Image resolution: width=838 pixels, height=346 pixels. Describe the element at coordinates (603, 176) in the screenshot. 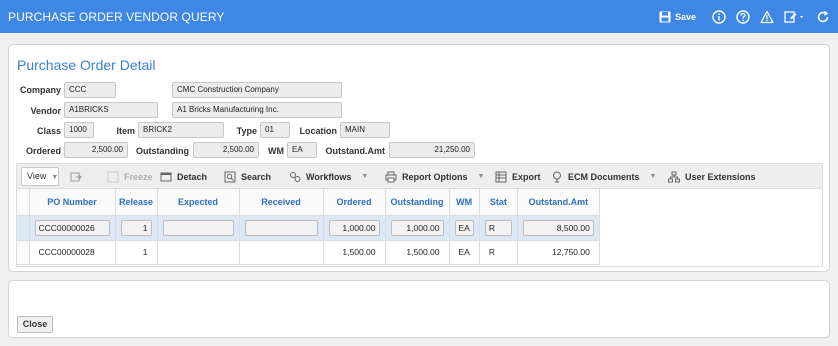

I see `ecm-documents-button: ECM Documents ▼` at that location.